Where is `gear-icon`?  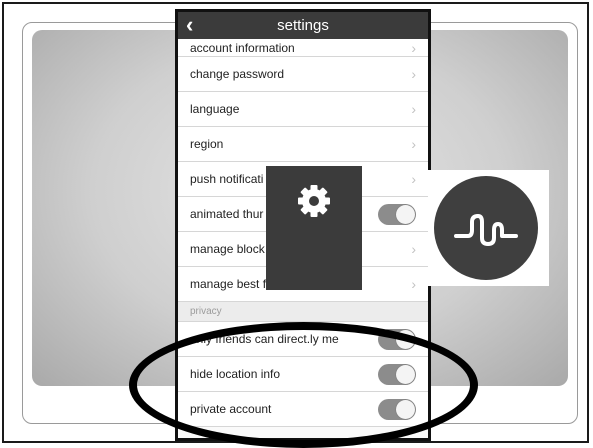
gear-icon is located at coordinates (314, 201).